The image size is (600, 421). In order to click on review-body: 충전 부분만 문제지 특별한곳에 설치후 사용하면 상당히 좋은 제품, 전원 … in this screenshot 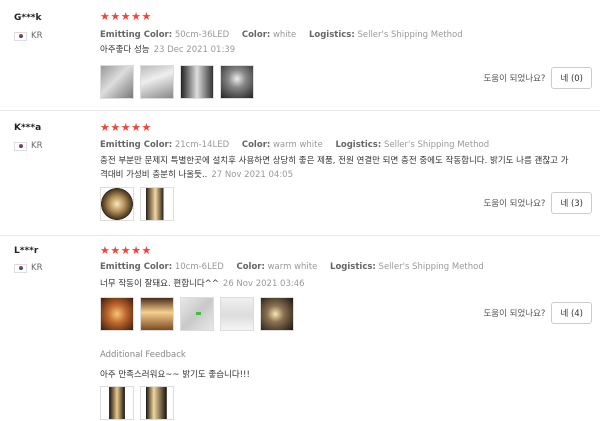, I will do `click(334, 168)`.